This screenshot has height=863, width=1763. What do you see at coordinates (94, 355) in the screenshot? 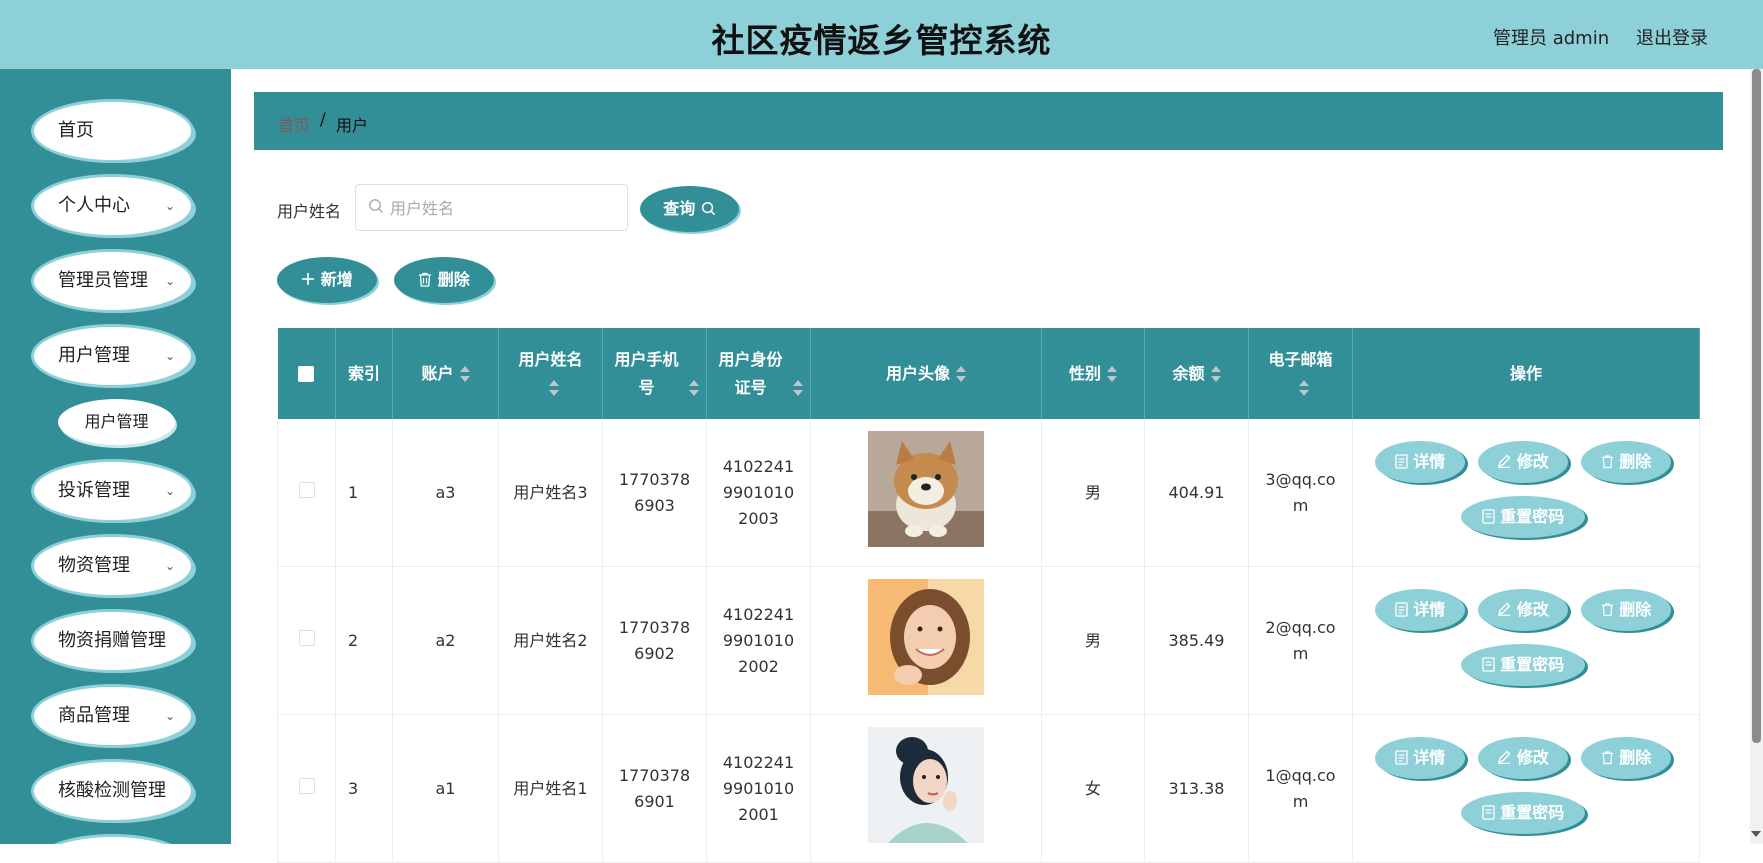
I see `sidebar-item-label: 用户管理` at bounding box center [94, 355].